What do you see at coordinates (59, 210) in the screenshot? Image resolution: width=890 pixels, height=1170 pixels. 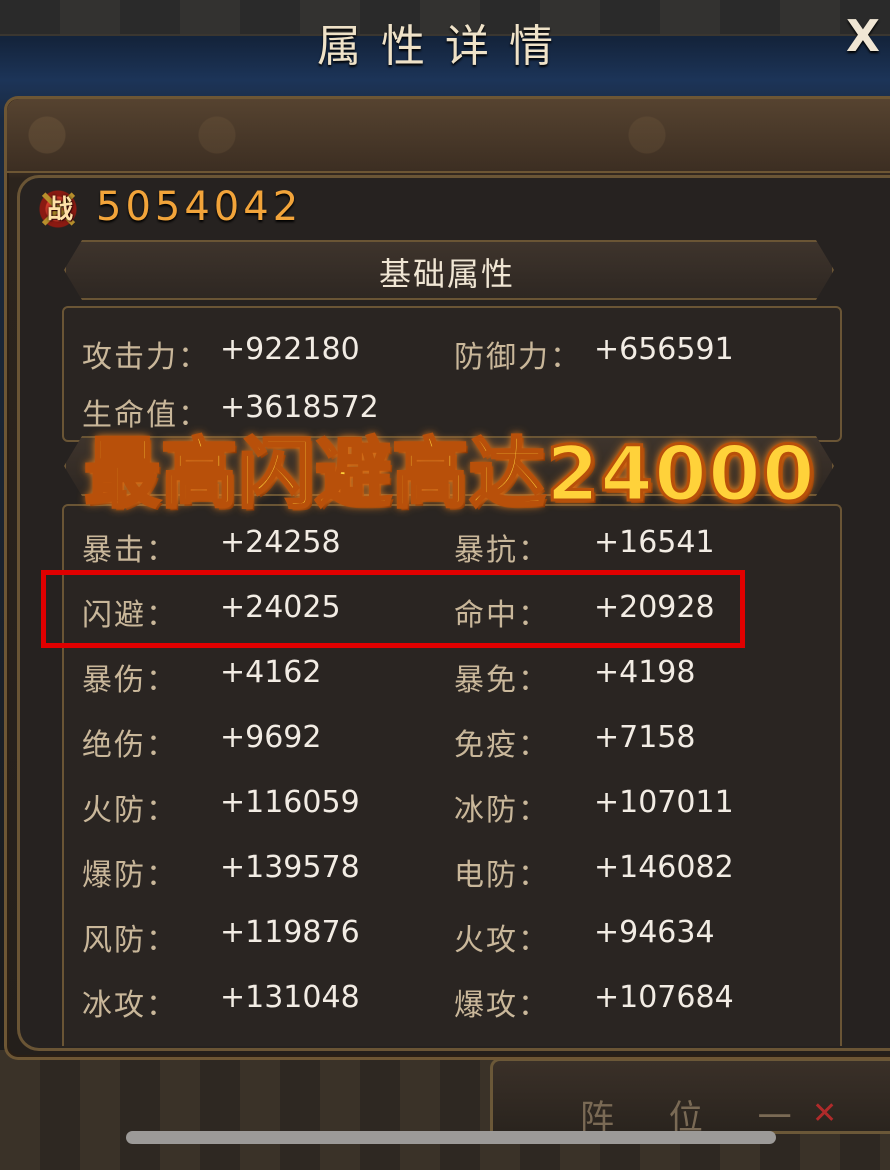 I see `combat-power-badge-char: 战` at bounding box center [59, 210].